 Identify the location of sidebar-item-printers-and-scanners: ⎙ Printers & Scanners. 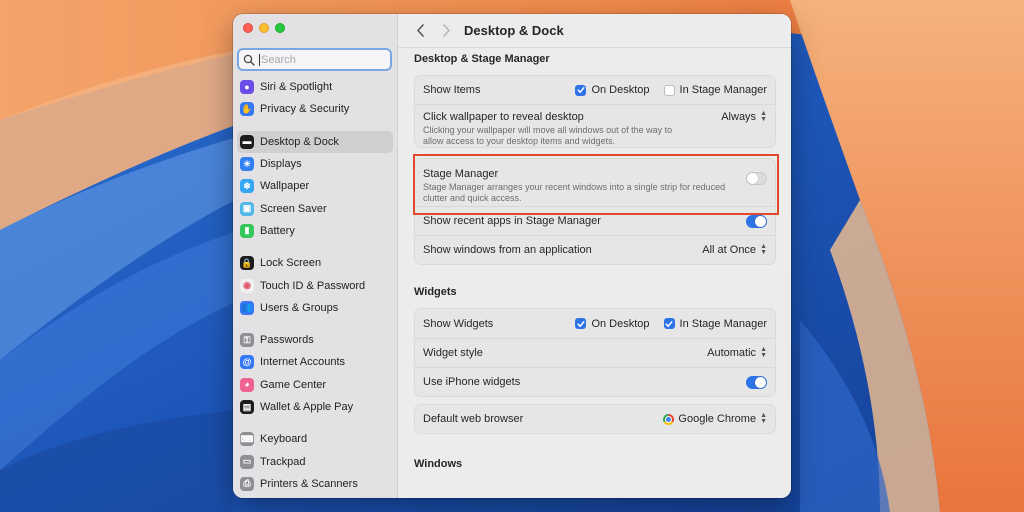
(315, 484).